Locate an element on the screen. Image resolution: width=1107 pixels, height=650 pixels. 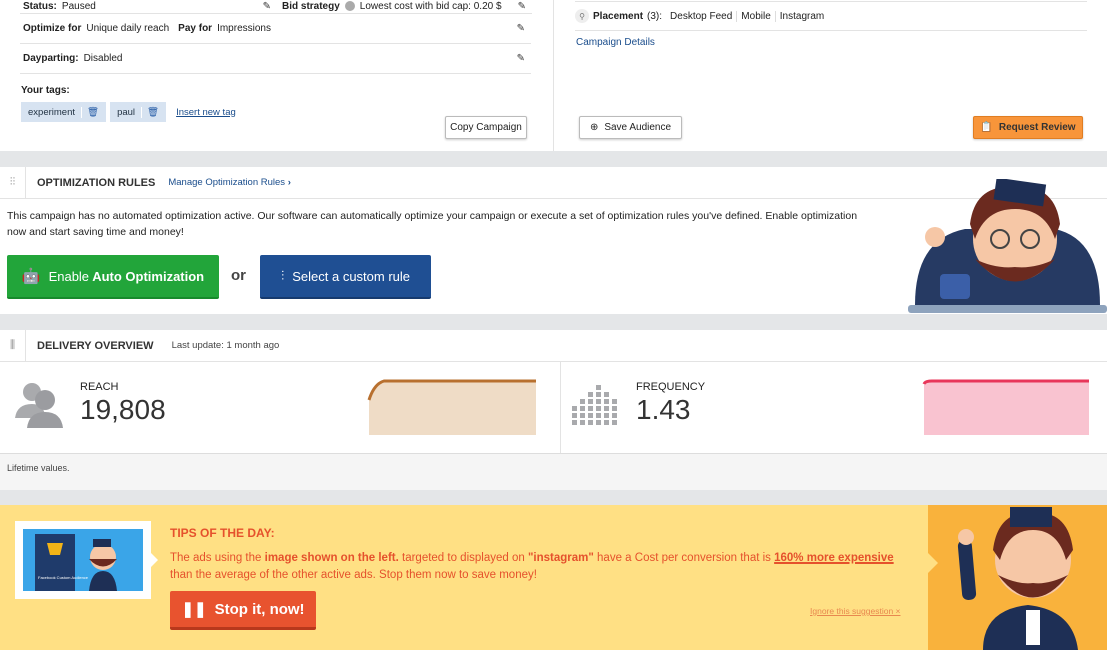
tag: experiment 🗑 is located at coordinates (64, 112).